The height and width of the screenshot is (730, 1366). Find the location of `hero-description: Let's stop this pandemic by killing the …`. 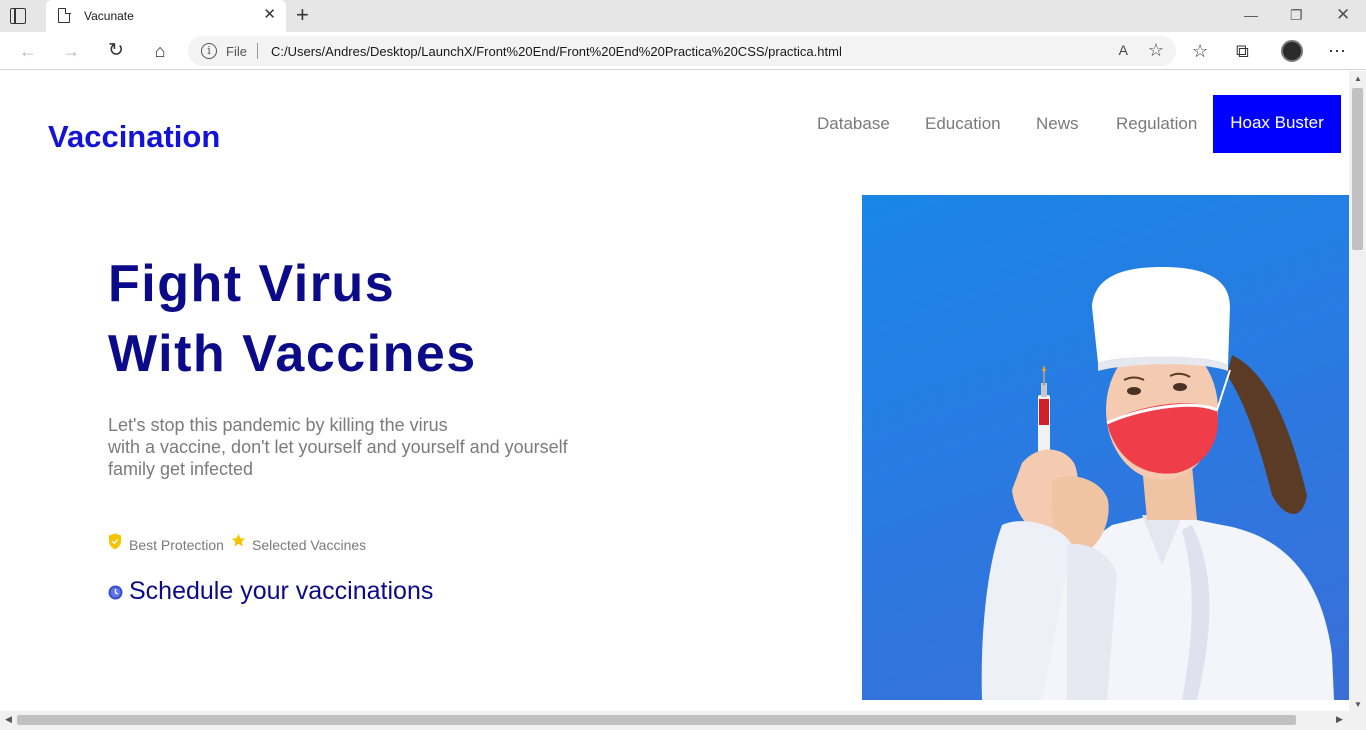

hero-description: Let's stop this pandemic by killing the … is located at coordinates (358, 447).